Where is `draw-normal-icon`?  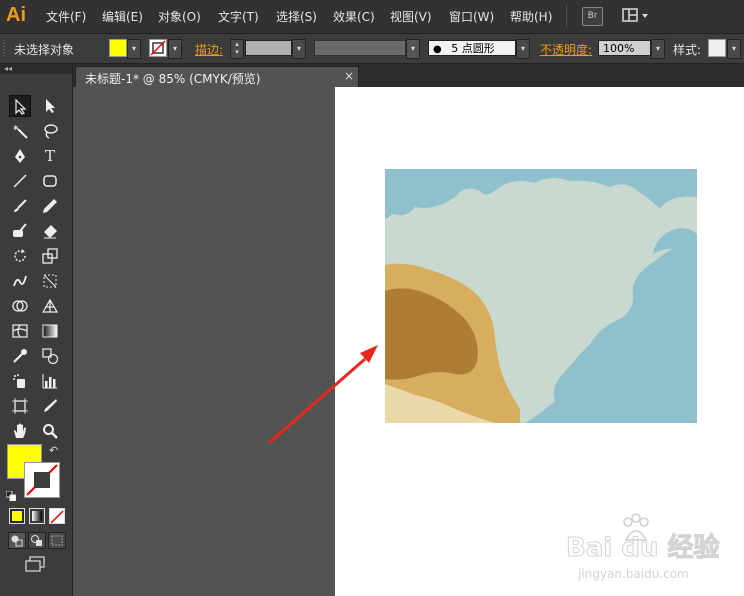 draw-normal-icon is located at coordinates (17, 541).